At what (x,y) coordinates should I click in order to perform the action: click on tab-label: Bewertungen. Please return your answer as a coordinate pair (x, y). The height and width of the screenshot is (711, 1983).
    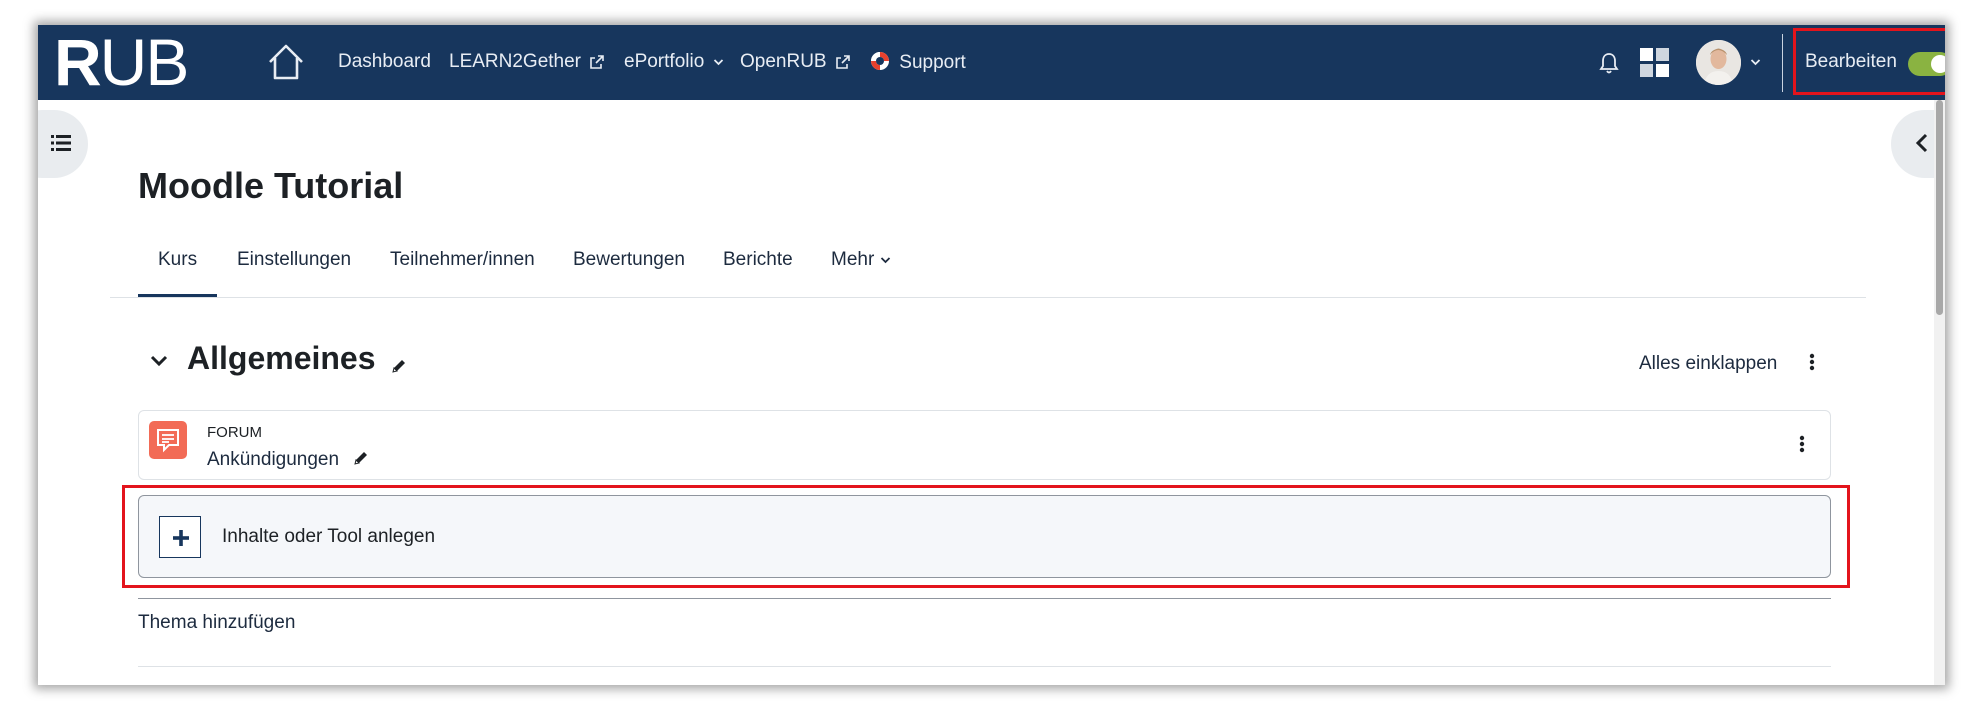
    Looking at the image, I should click on (629, 259).